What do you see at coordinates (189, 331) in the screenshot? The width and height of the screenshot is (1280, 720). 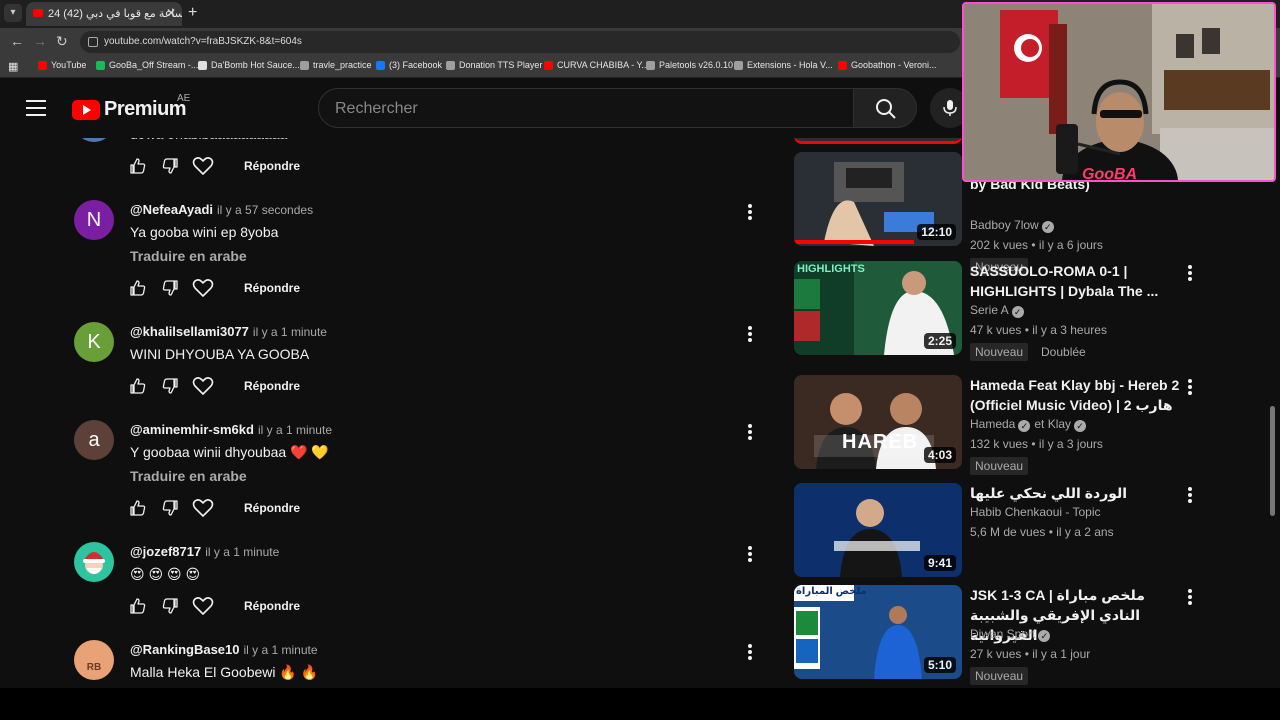 I see `comment-author: @khalilsellami3077` at bounding box center [189, 331].